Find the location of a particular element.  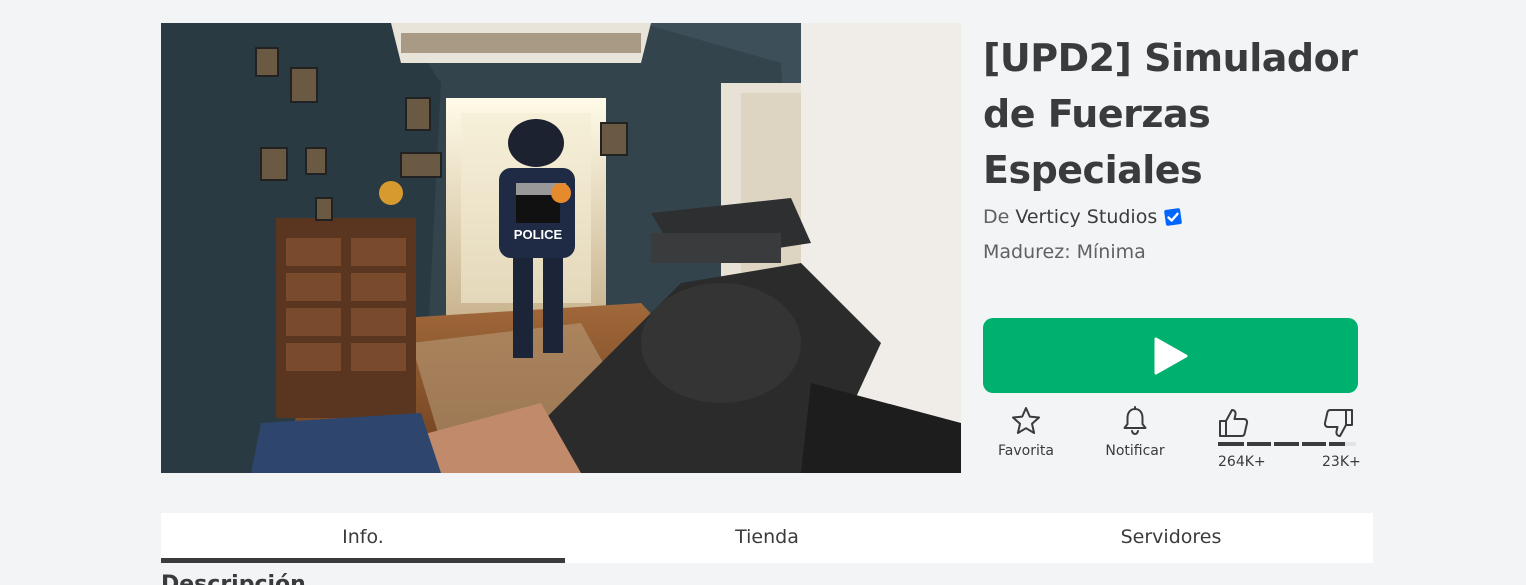

upvote-button is located at coordinates (1234, 425).